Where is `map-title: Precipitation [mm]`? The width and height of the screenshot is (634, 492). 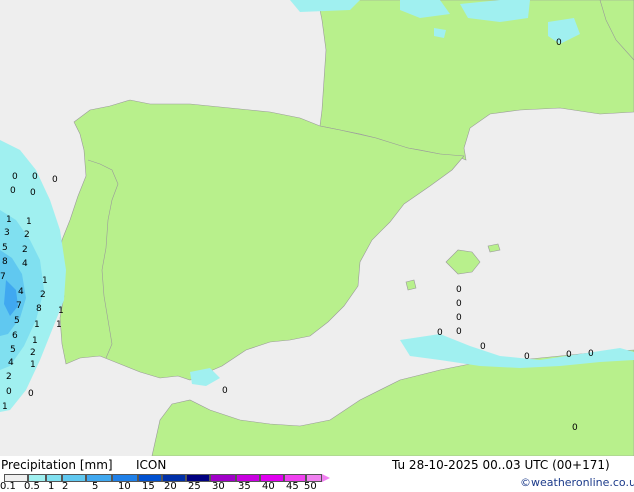
map-title: Precipitation [mm] is located at coordinates (57, 465).